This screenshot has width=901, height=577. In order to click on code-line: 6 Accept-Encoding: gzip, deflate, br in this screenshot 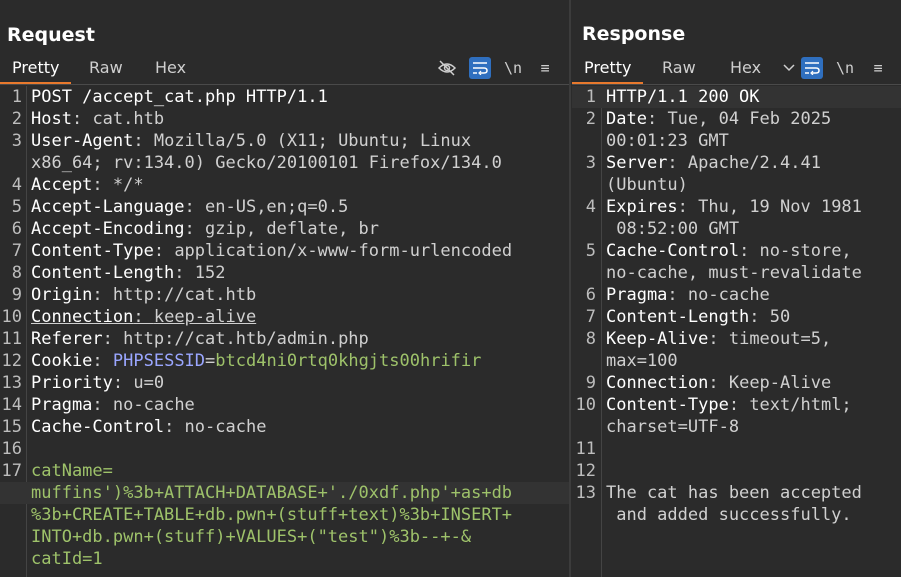, I will do `click(284, 229)`.